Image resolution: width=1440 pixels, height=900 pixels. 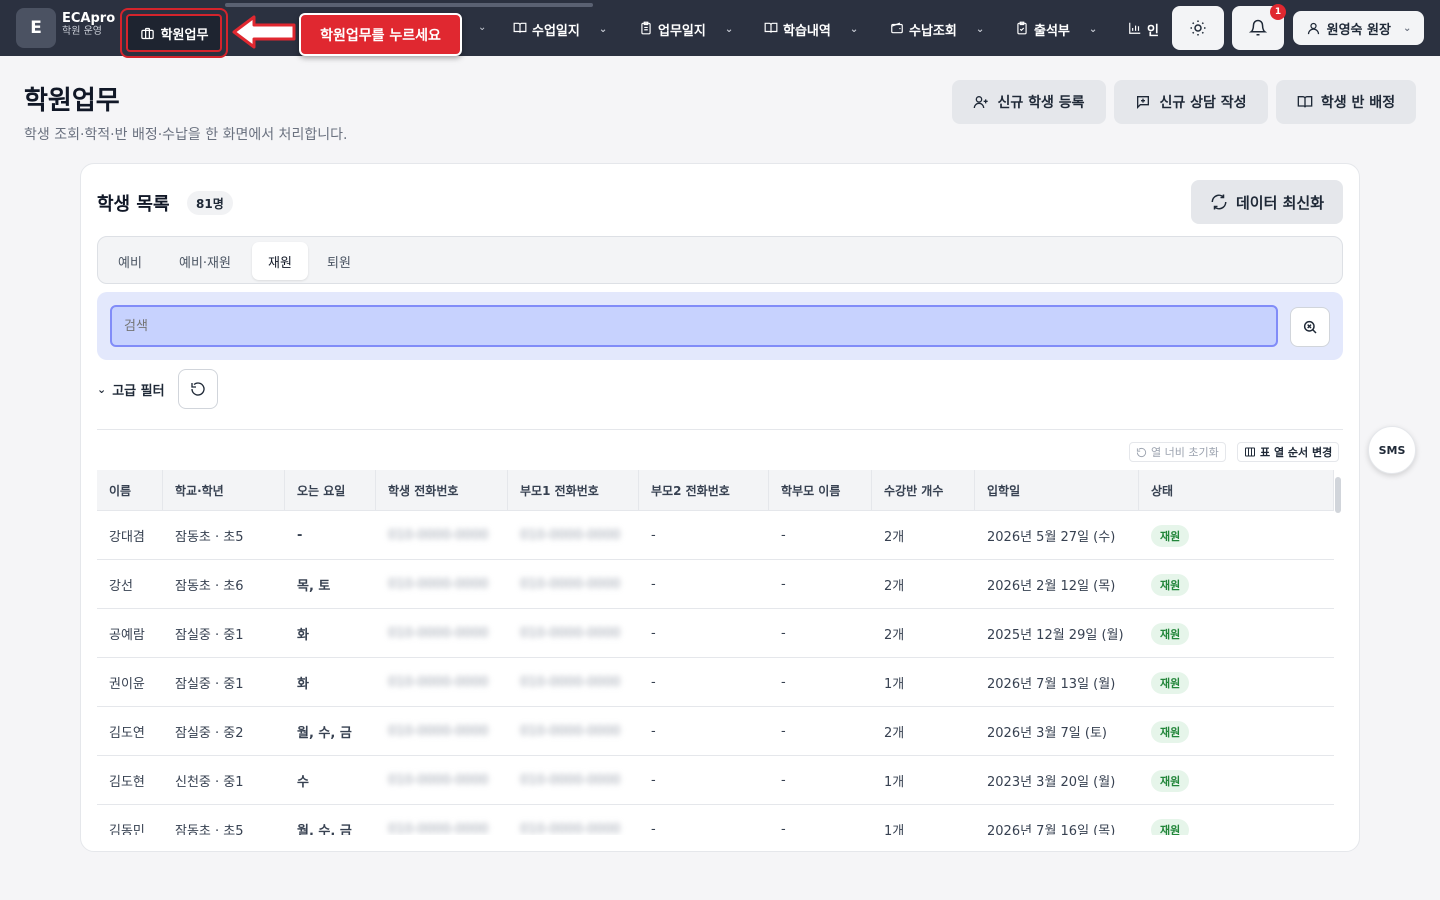 I want to click on column-header: 수강반 개수, so click(x=923, y=490).